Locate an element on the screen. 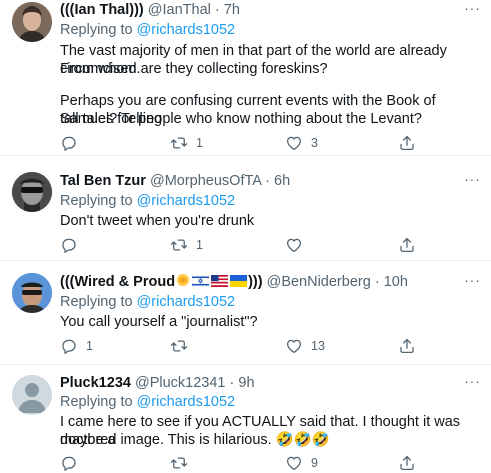 This screenshot has height=473, width=491. action-bar: 1 3 is located at coordinates (240, 143).